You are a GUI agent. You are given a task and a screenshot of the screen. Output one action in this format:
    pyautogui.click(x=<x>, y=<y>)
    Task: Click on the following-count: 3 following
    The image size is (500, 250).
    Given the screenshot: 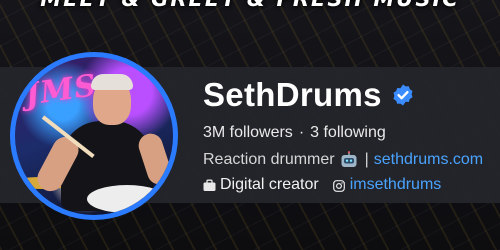 What is the action you would take?
    pyautogui.click(x=348, y=133)
    